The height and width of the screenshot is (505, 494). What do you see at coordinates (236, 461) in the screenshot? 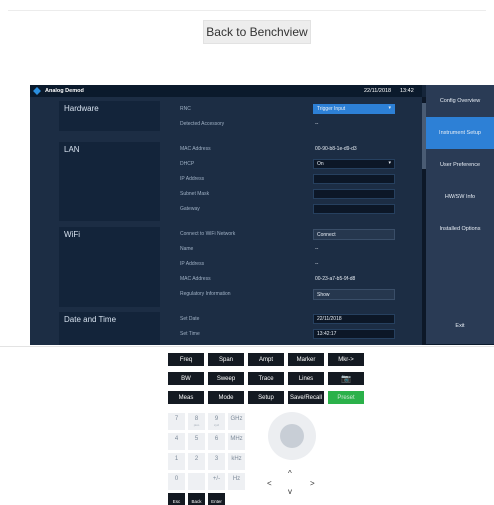
I see `numpad-khz: kHz` at bounding box center [236, 461].